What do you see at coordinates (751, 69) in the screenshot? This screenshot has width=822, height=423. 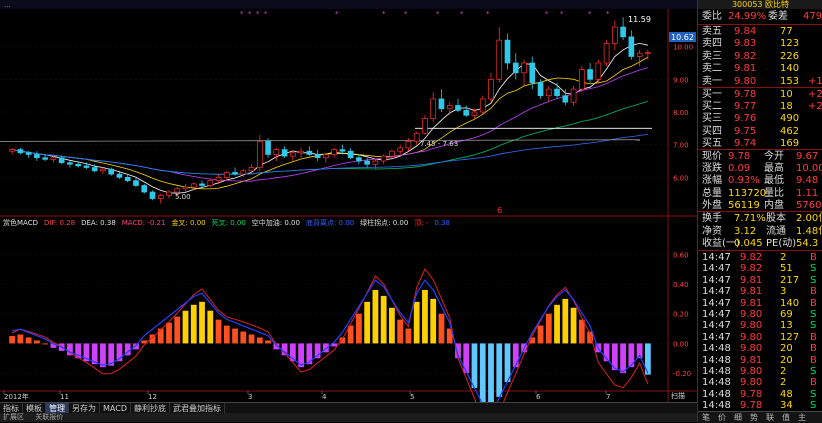 I see `sell-row: 卖二 9.81 140` at bounding box center [751, 69].